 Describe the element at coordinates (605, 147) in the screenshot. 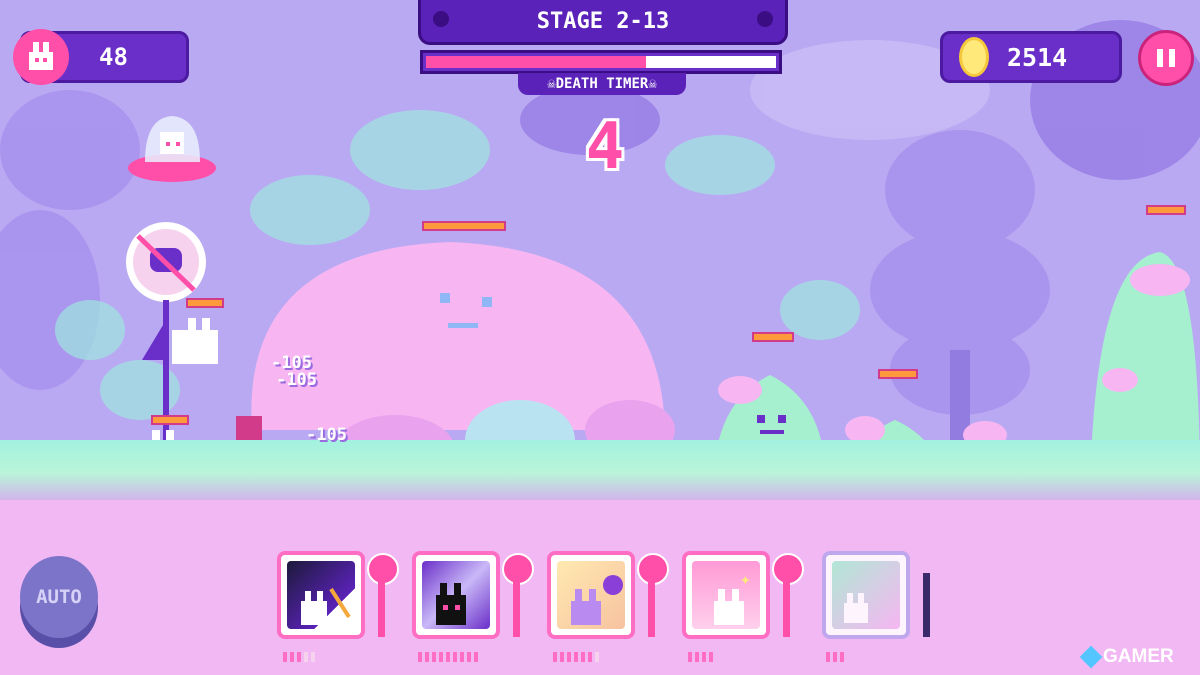

I see `countdown-number: 4` at that location.